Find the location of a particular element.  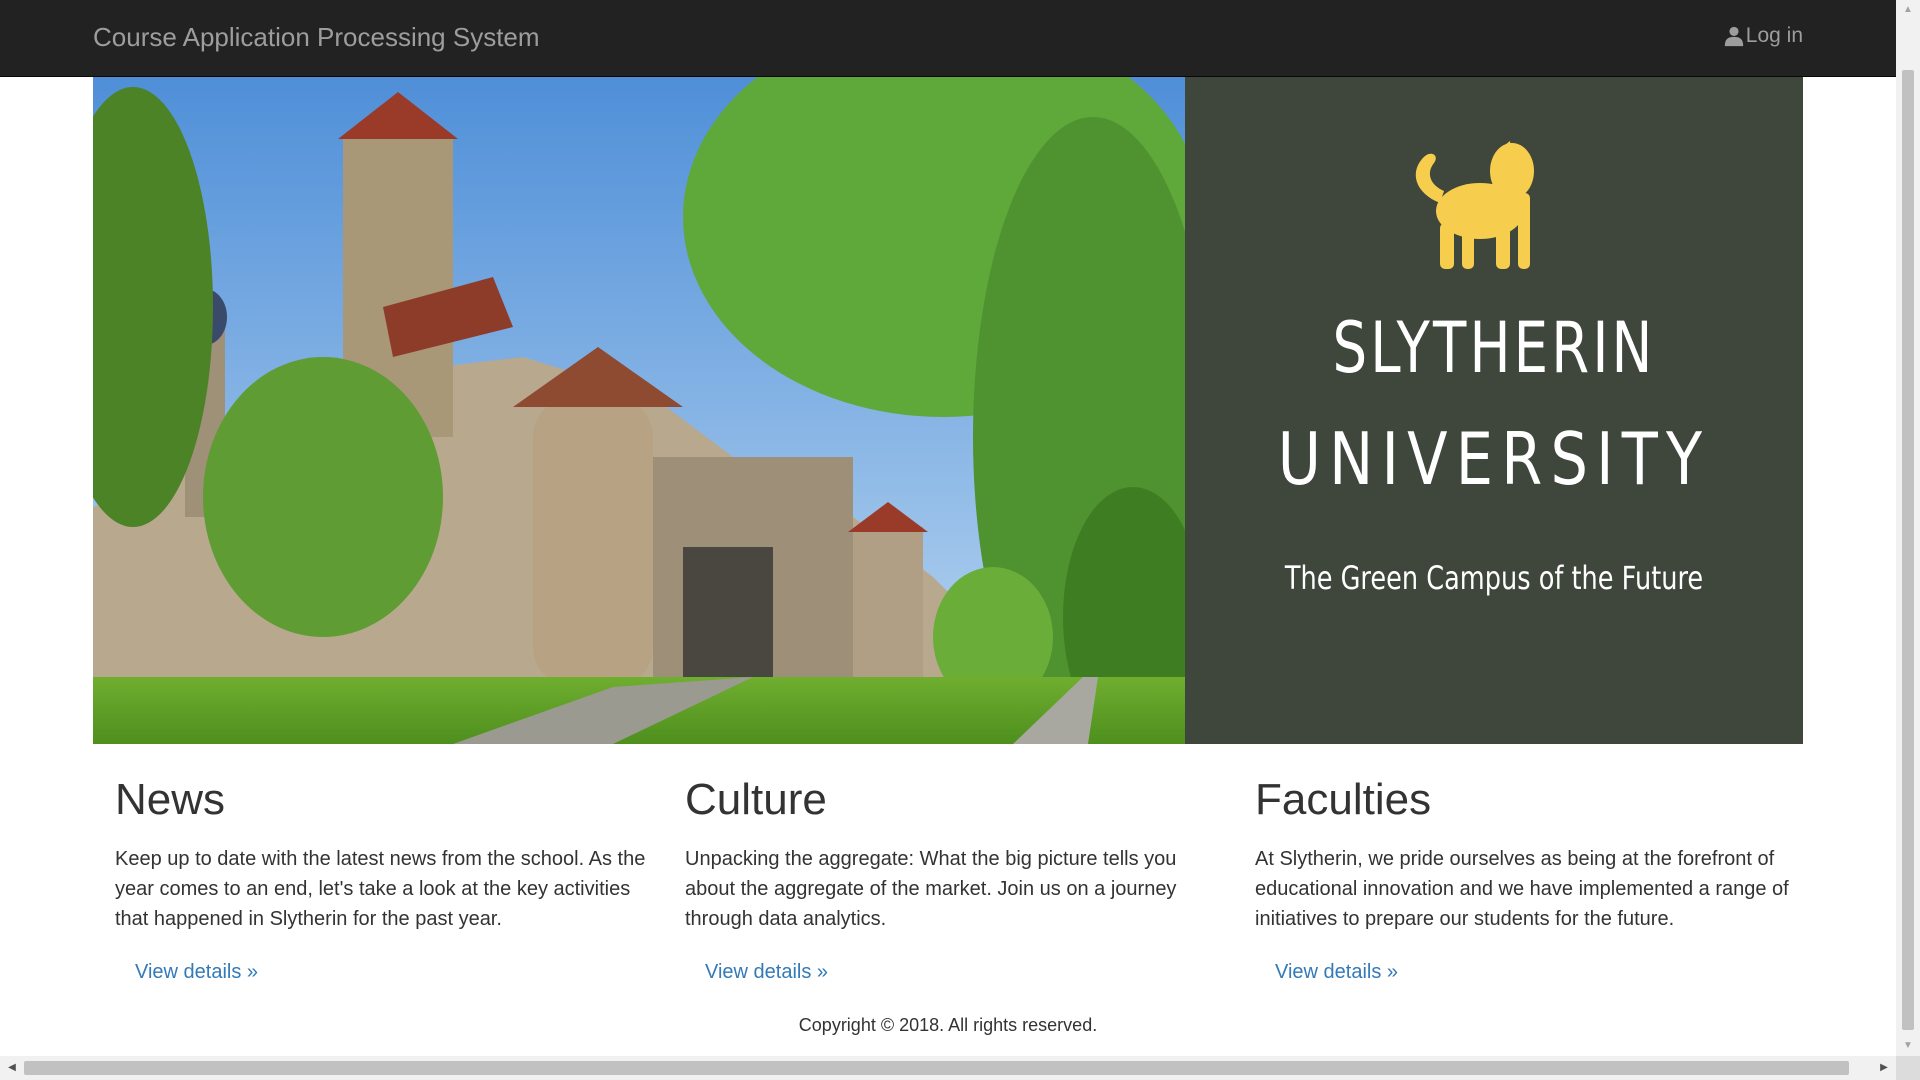

horizontal-scrollbar-thumb is located at coordinates (936, 1068).